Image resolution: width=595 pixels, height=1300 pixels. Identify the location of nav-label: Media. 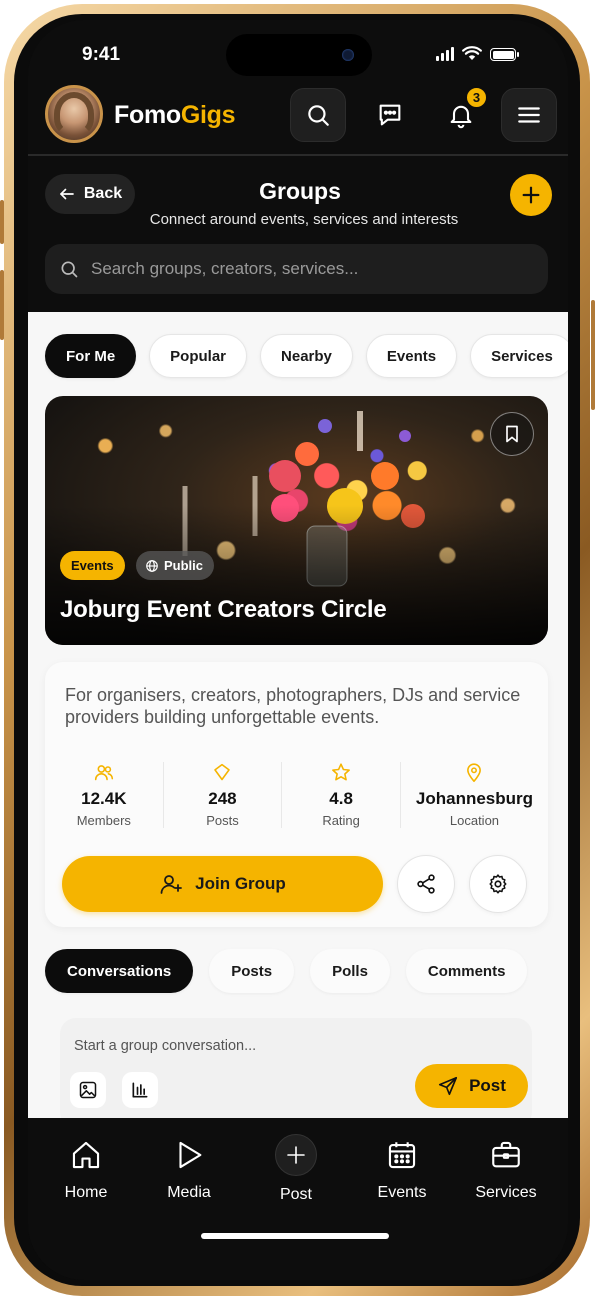
(189, 1192).